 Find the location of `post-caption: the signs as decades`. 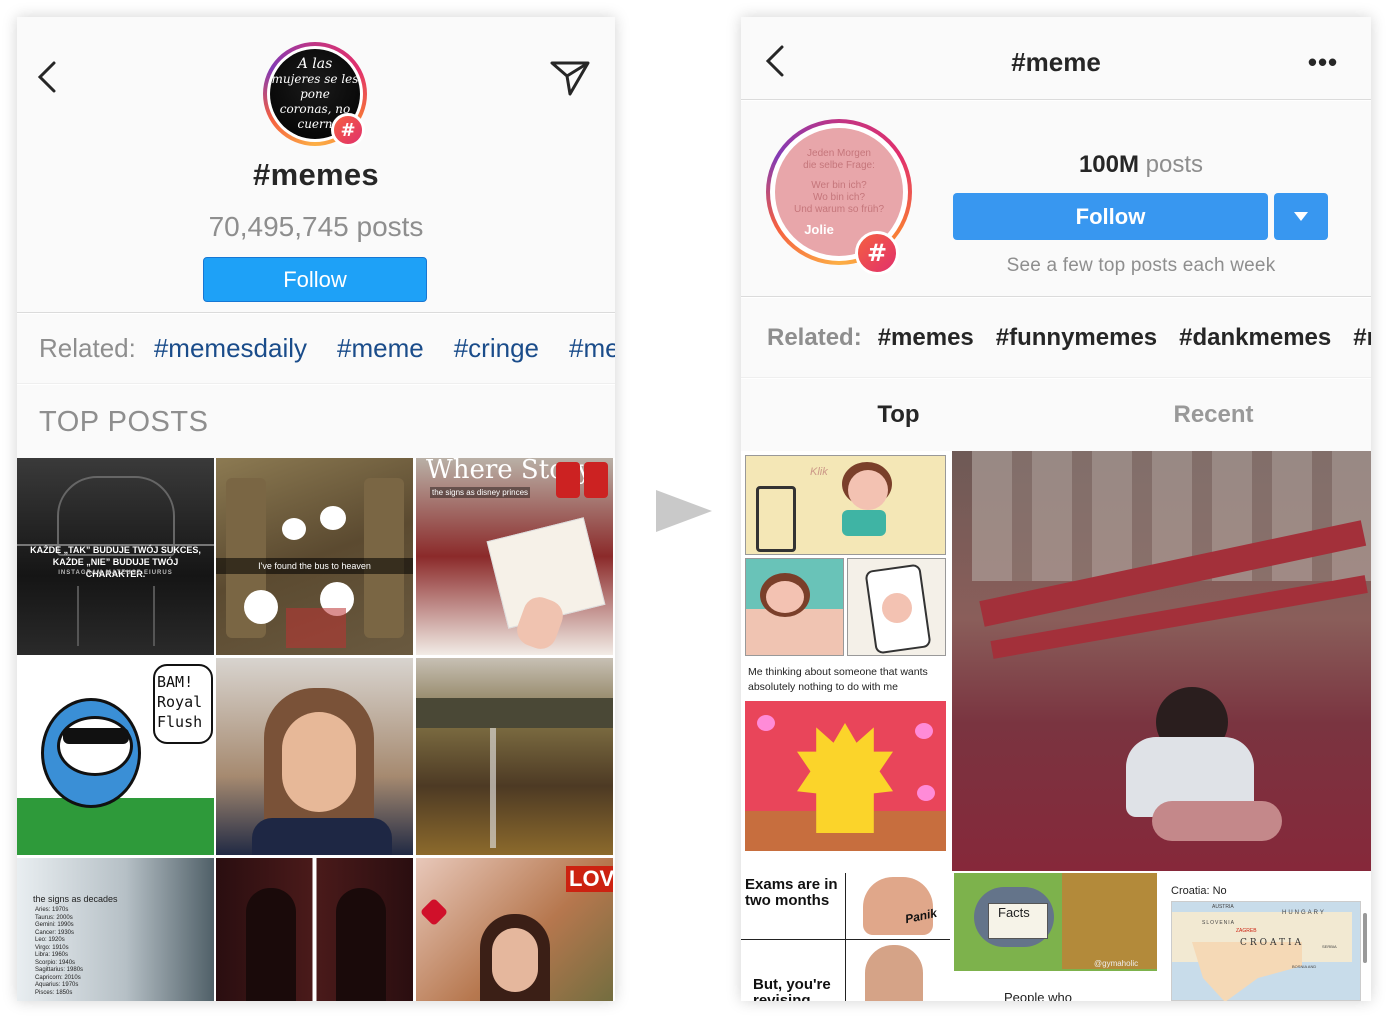

post-caption: the signs as decades is located at coordinates (75, 899).